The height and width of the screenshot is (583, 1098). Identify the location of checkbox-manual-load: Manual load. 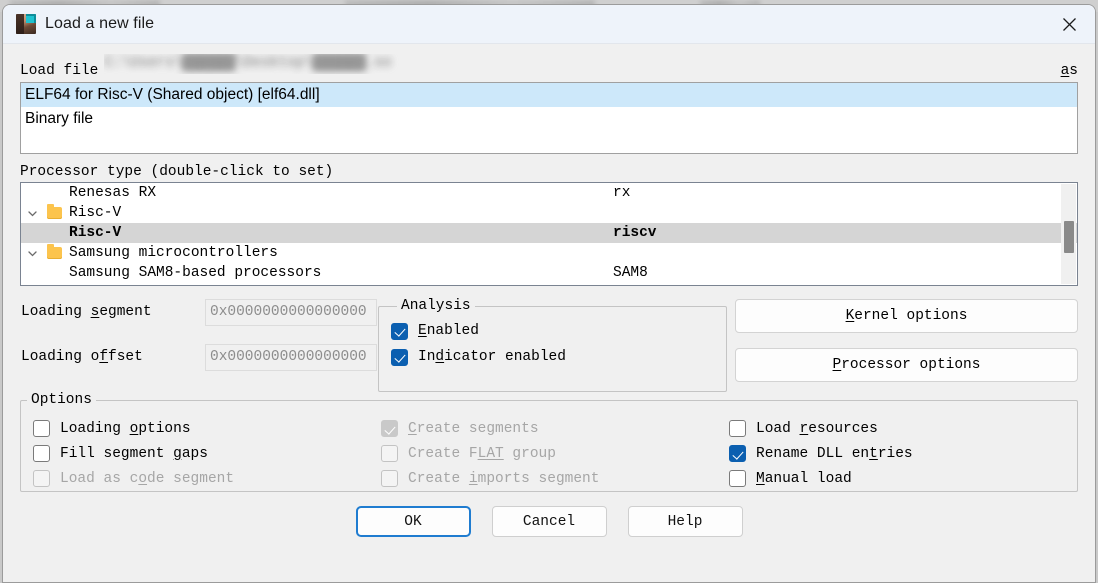
(879, 478).